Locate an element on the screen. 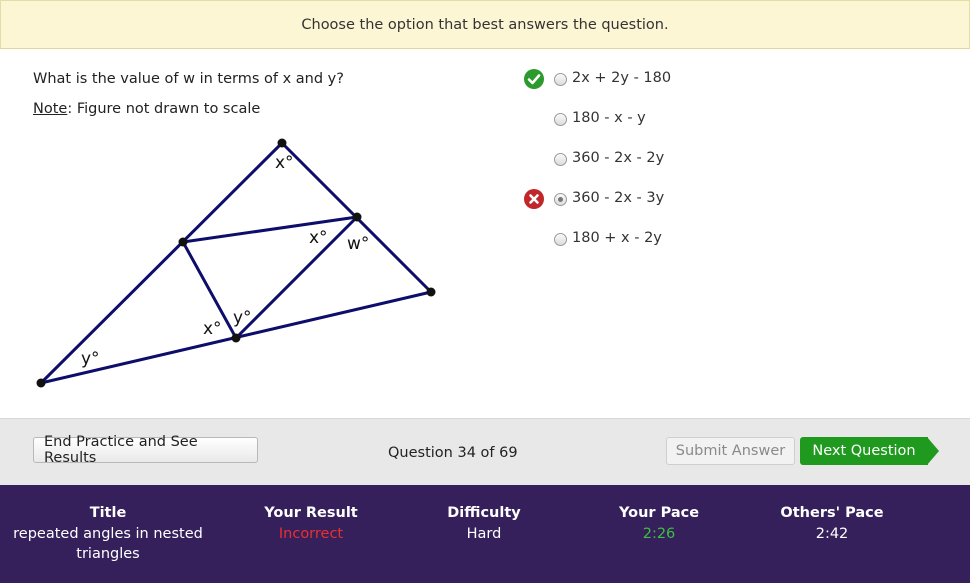 The width and height of the screenshot is (970, 583). title-value: repeated angles in nested triangles is located at coordinates (108, 544).